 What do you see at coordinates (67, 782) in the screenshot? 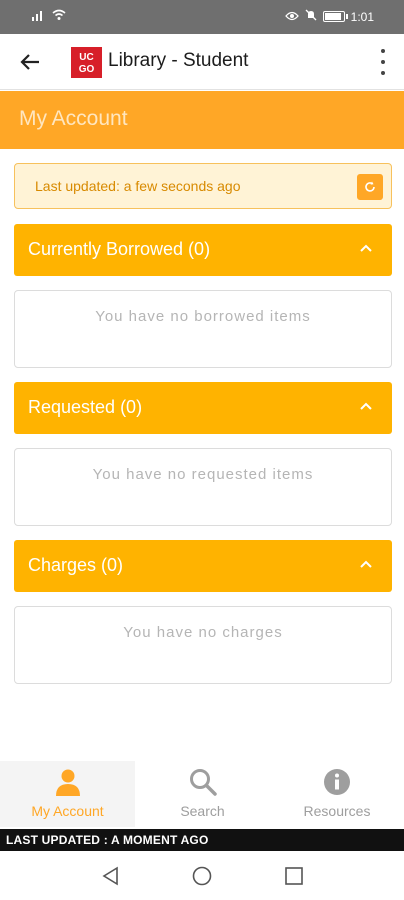
I see `user-icon` at bounding box center [67, 782].